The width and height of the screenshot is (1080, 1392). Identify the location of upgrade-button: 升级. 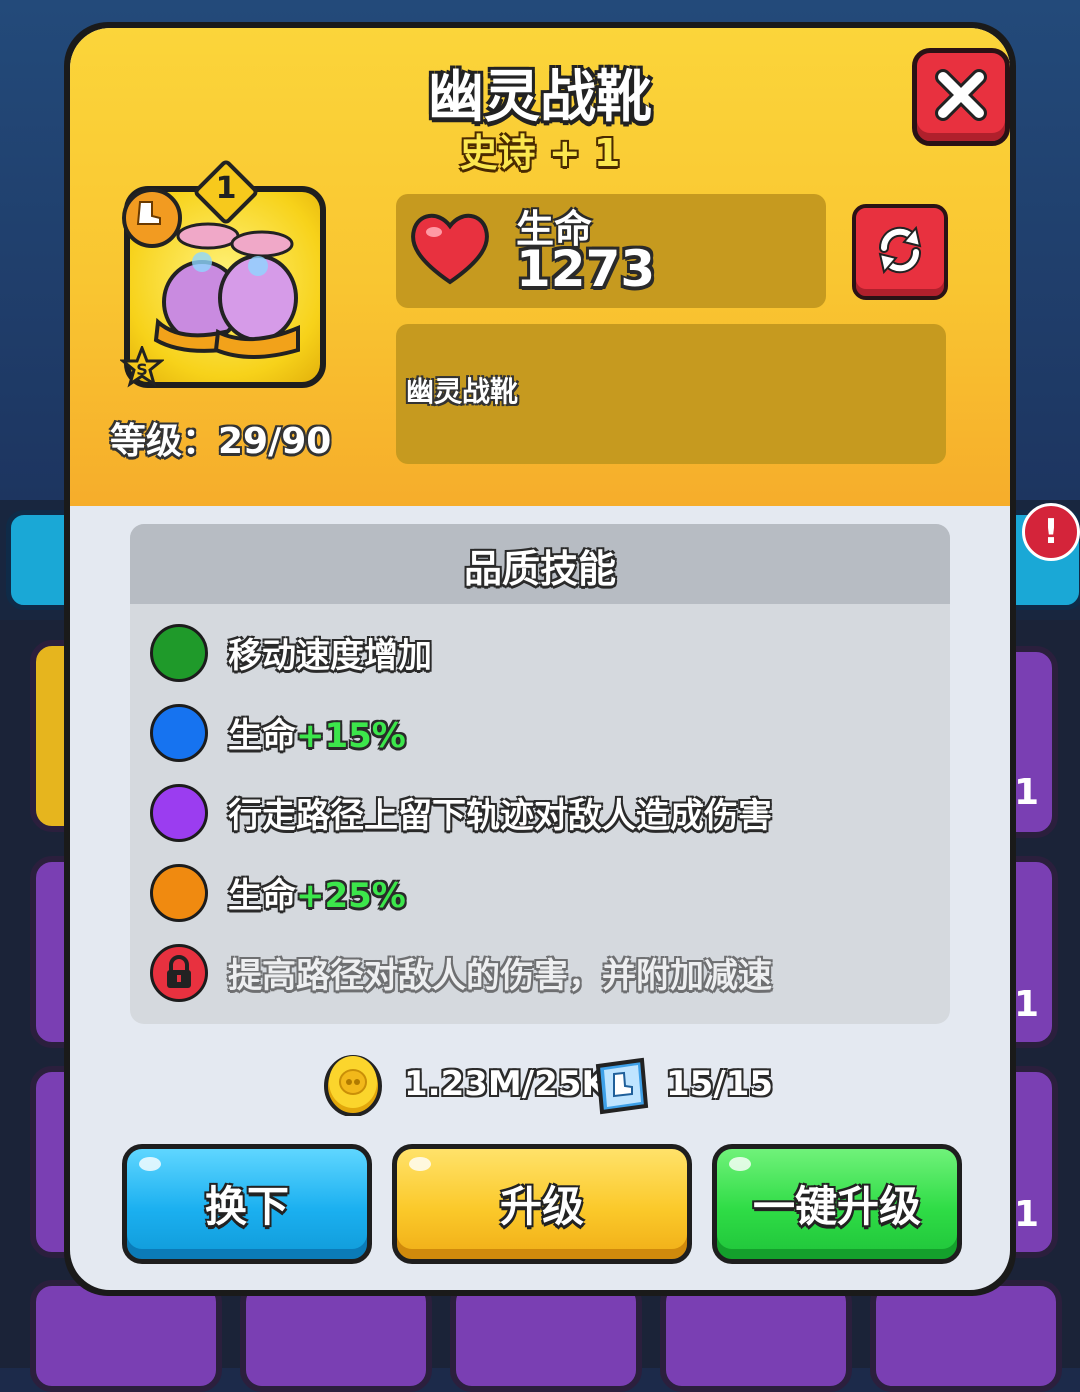
(542, 1204).